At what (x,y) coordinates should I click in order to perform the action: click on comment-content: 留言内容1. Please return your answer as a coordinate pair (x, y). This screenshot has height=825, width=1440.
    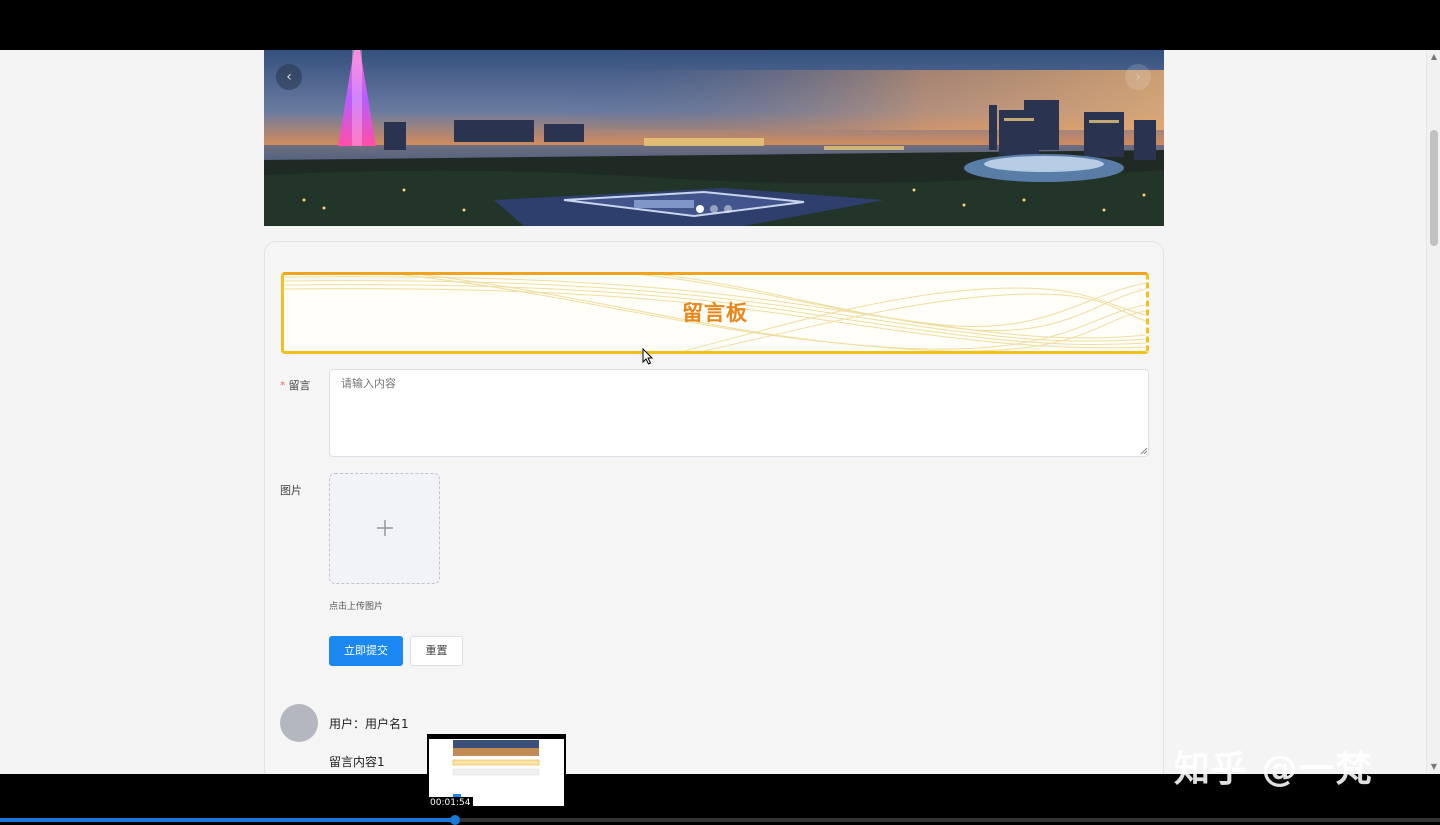
    Looking at the image, I should click on (357, 762).